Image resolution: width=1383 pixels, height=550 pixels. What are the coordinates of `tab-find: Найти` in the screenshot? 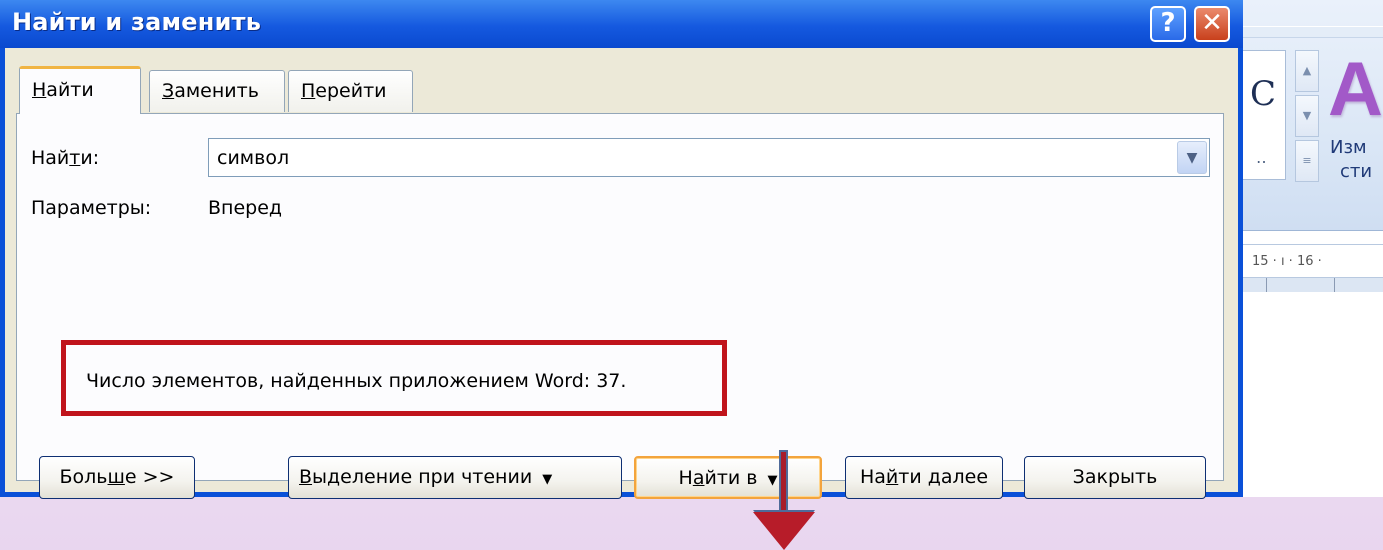 It's located at (80, 90).